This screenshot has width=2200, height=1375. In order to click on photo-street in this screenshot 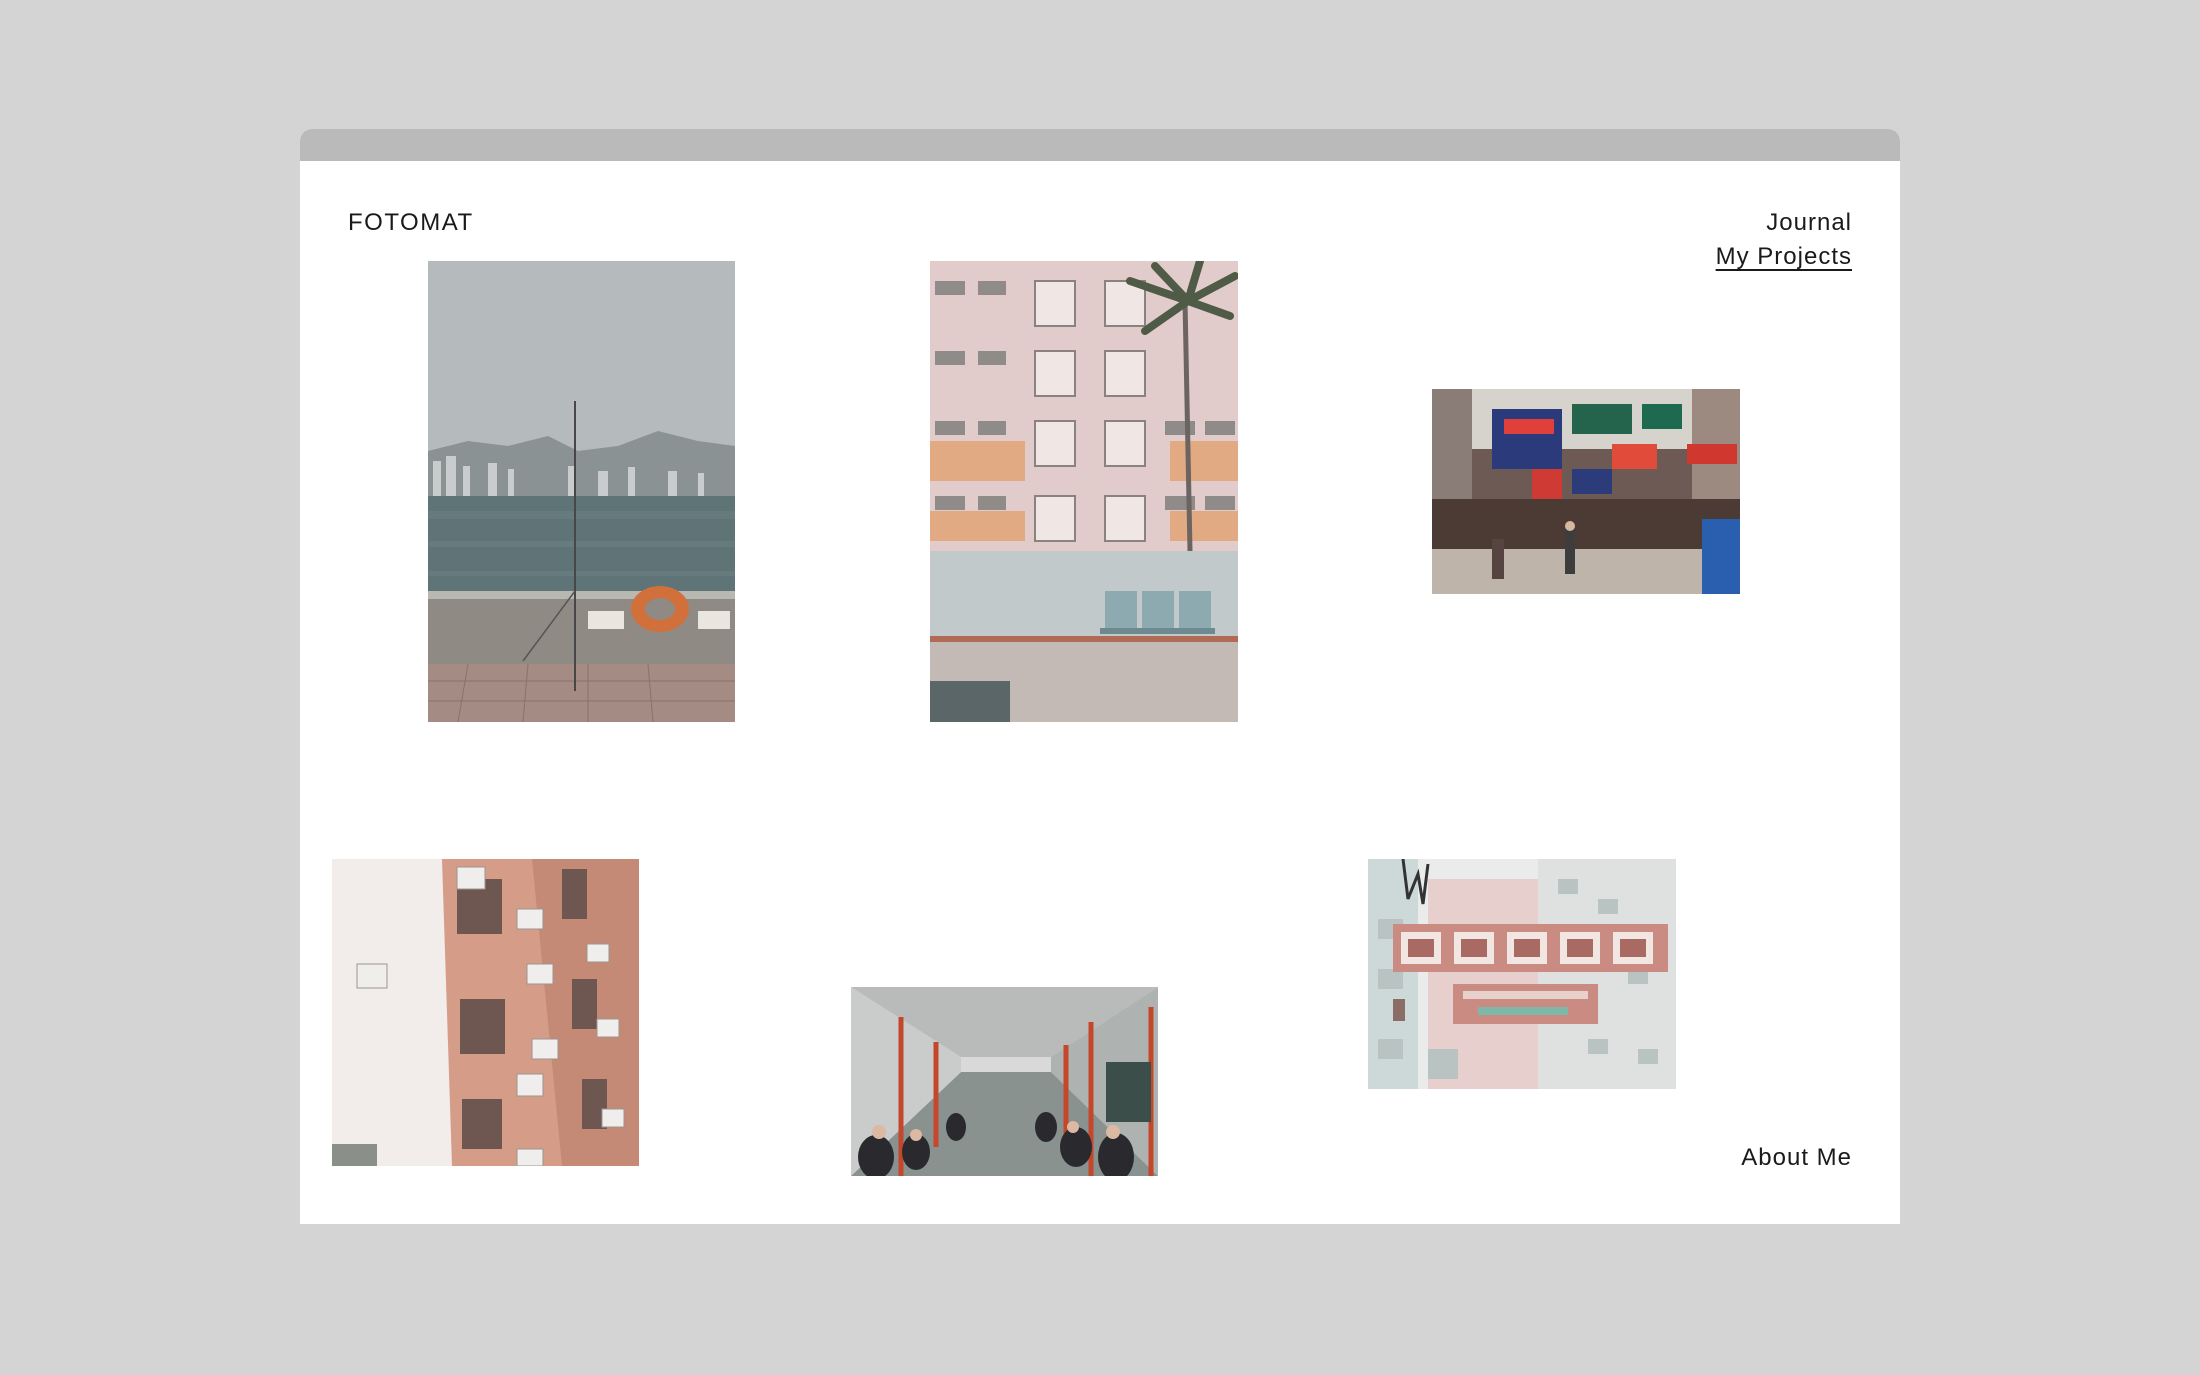, I will do `click(1586, 491)`.